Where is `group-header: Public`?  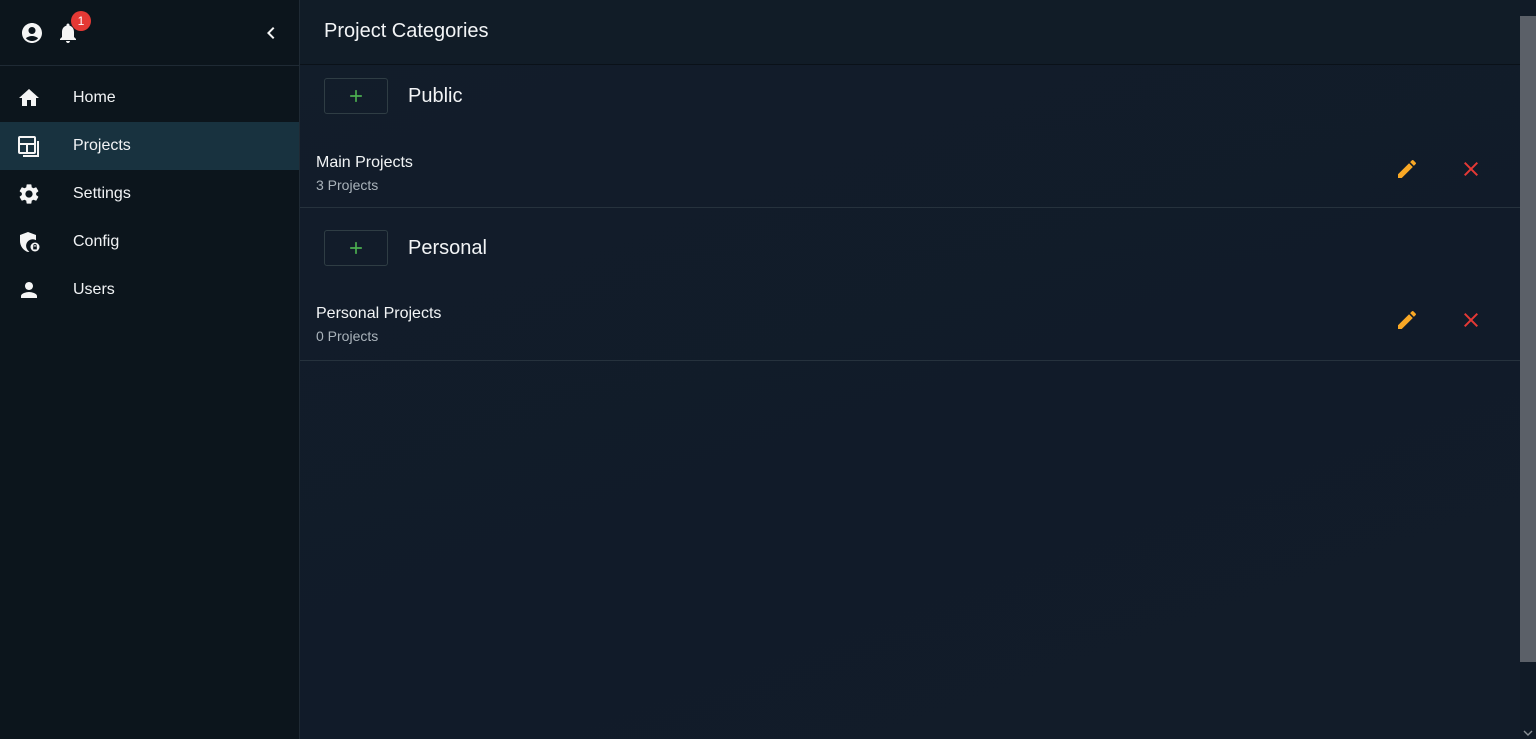
group-header: Public is located at coordinates (910, 97).